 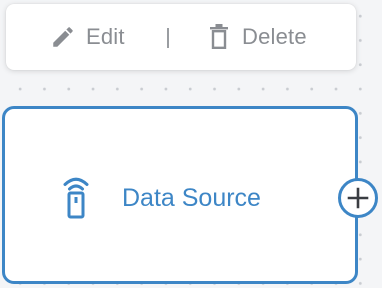 I want to click on trash-icon, so click(x=219, y=37).